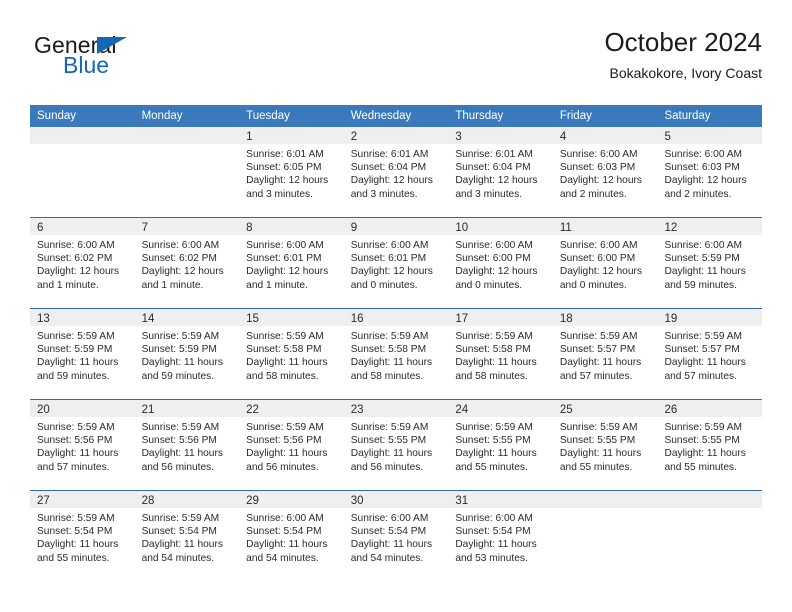 Image resolution: width=792 pixels, height=612 pixels. What do you see at coordinates (252, 501) in the screenshot?
I see `day-number: 29` at bounding box center [252, 501].